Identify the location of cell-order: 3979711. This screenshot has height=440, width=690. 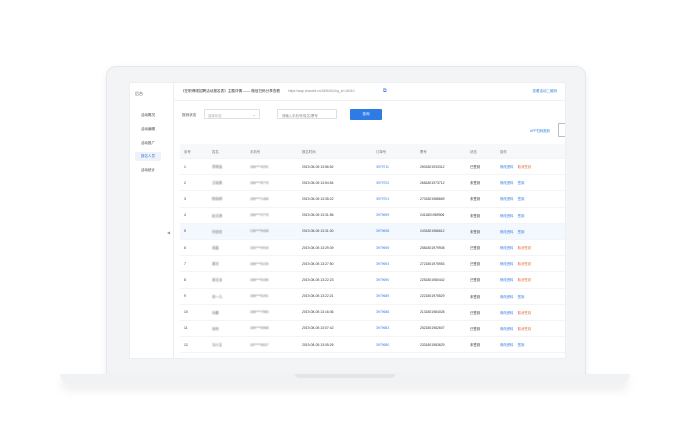
(394, 167).